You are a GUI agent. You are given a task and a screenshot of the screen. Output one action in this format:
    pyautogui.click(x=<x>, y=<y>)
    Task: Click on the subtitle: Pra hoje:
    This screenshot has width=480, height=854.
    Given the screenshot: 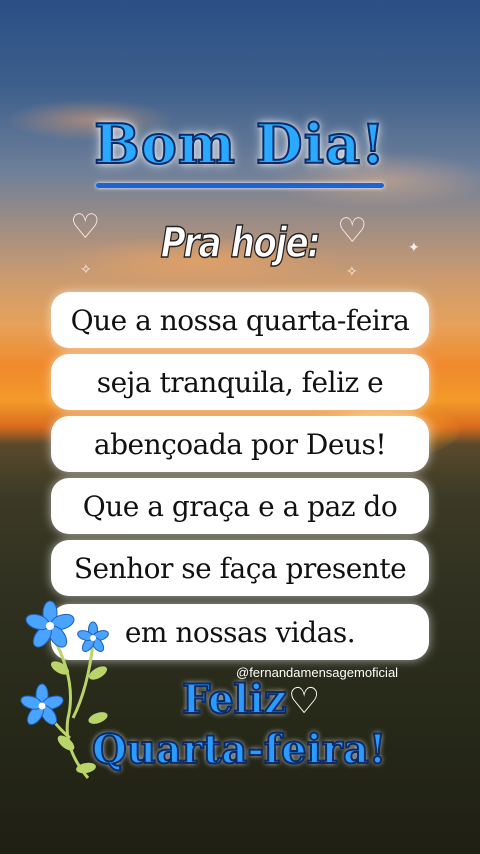 What is the action you would take?
    pyautogui.click(x=241, y=242)
    